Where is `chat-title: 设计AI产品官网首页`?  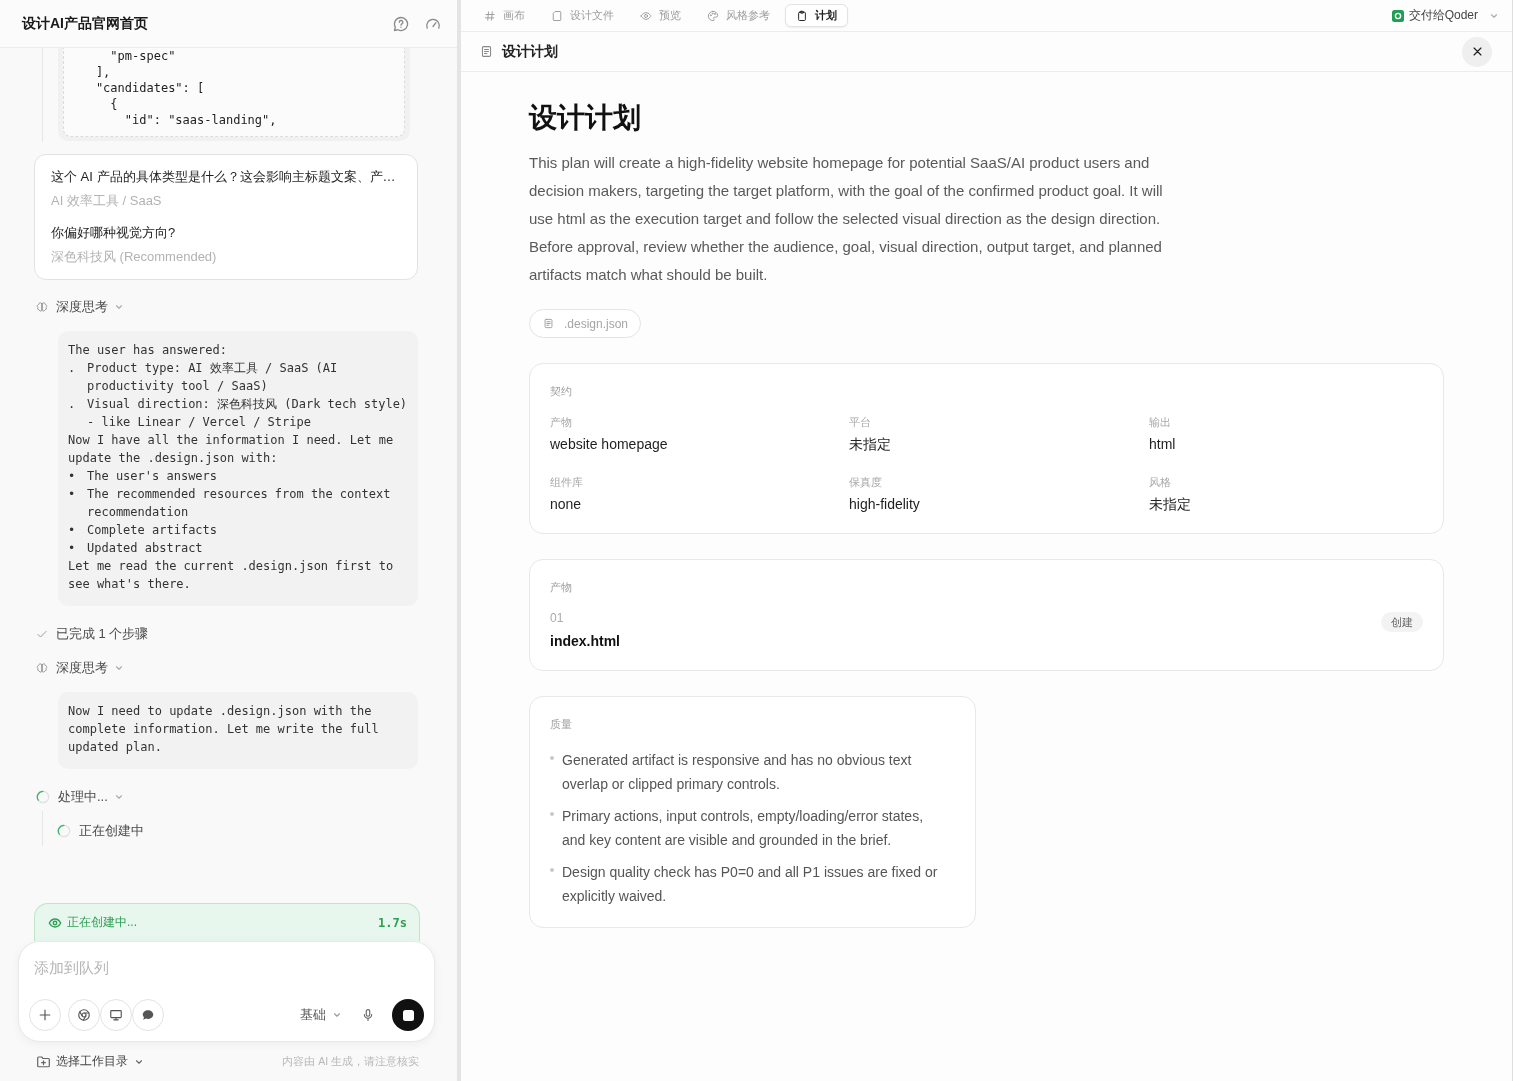 chat-title: 设计AI产品官网首页 is located at coordinates (85, 23).